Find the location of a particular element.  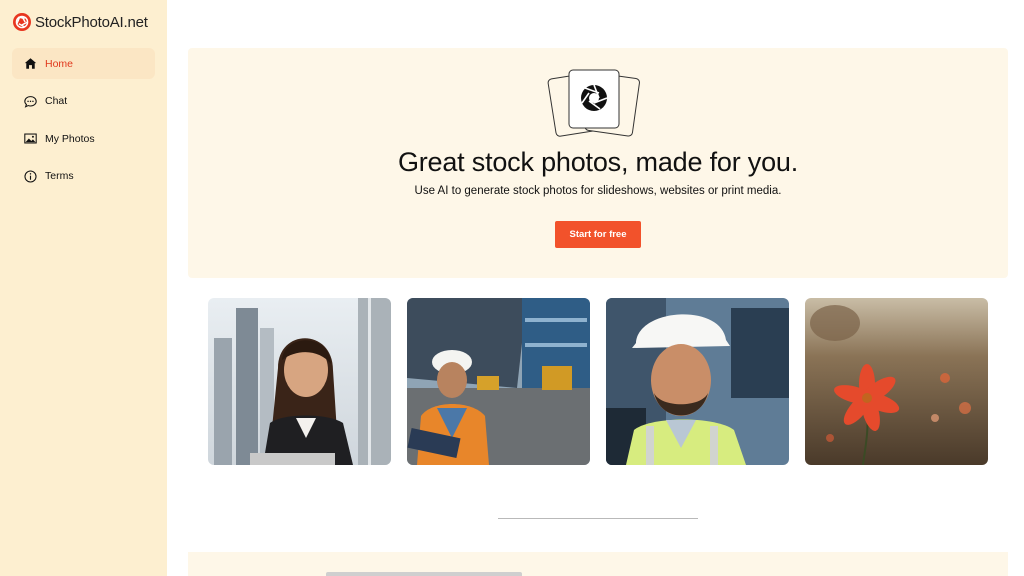

sidebar-nav: Home Chat My Photos Terms is located at coordinates (83, 123).